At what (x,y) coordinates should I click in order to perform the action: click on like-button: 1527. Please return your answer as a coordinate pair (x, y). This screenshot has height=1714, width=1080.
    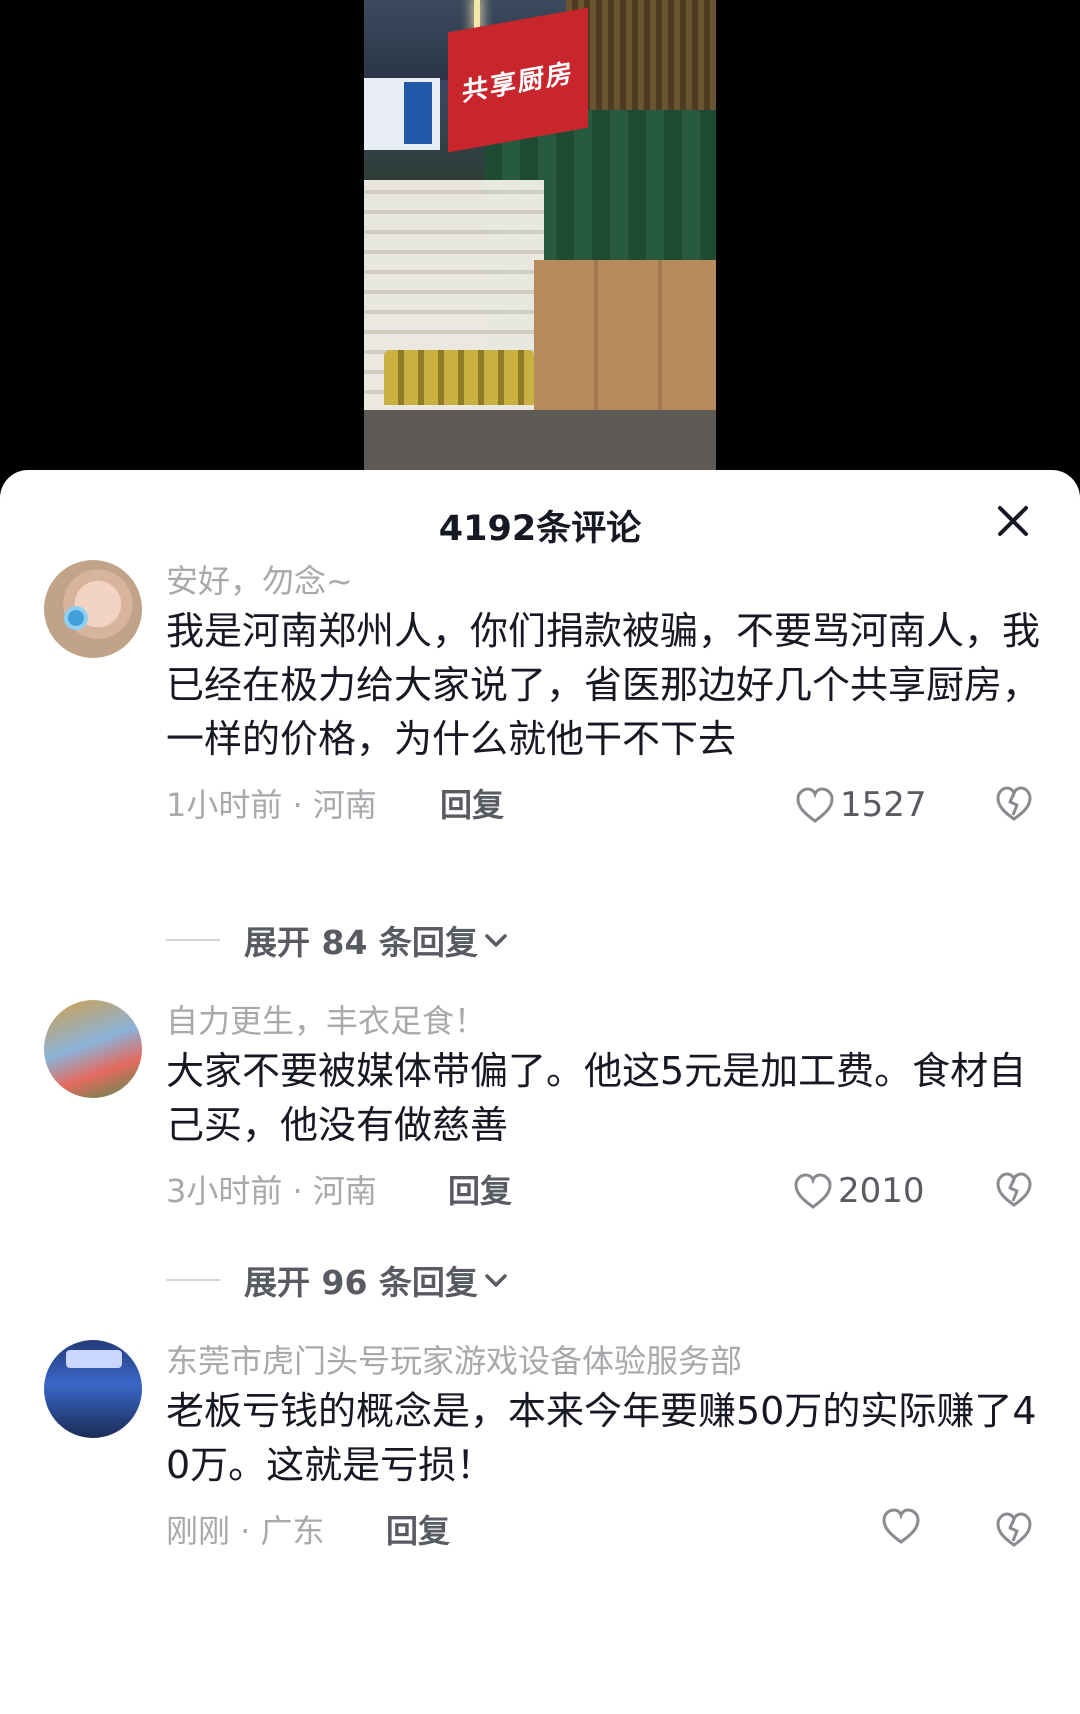
    Looking at the image, I should click on (860, 805).